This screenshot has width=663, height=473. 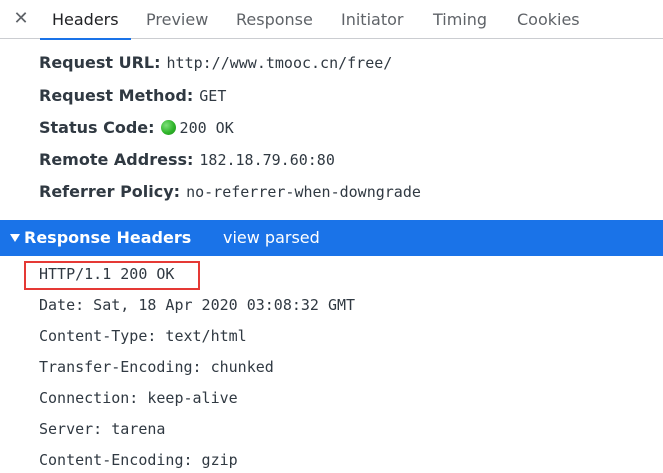 What do you see at coordinates (138, 398) in the screenshot?
I see `response-header-line: Connection: keep-alive` at bounding box center [138, 398].